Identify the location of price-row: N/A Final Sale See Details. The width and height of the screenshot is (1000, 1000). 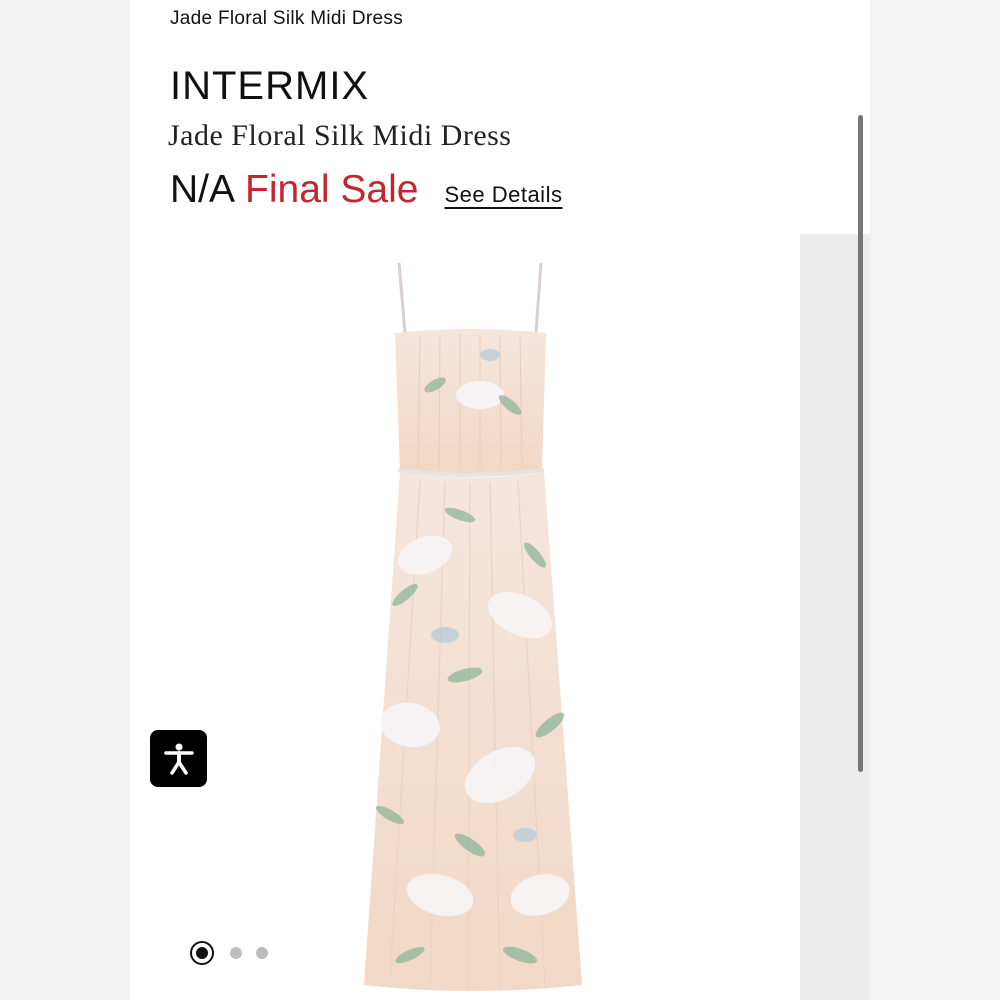
(366, 190).